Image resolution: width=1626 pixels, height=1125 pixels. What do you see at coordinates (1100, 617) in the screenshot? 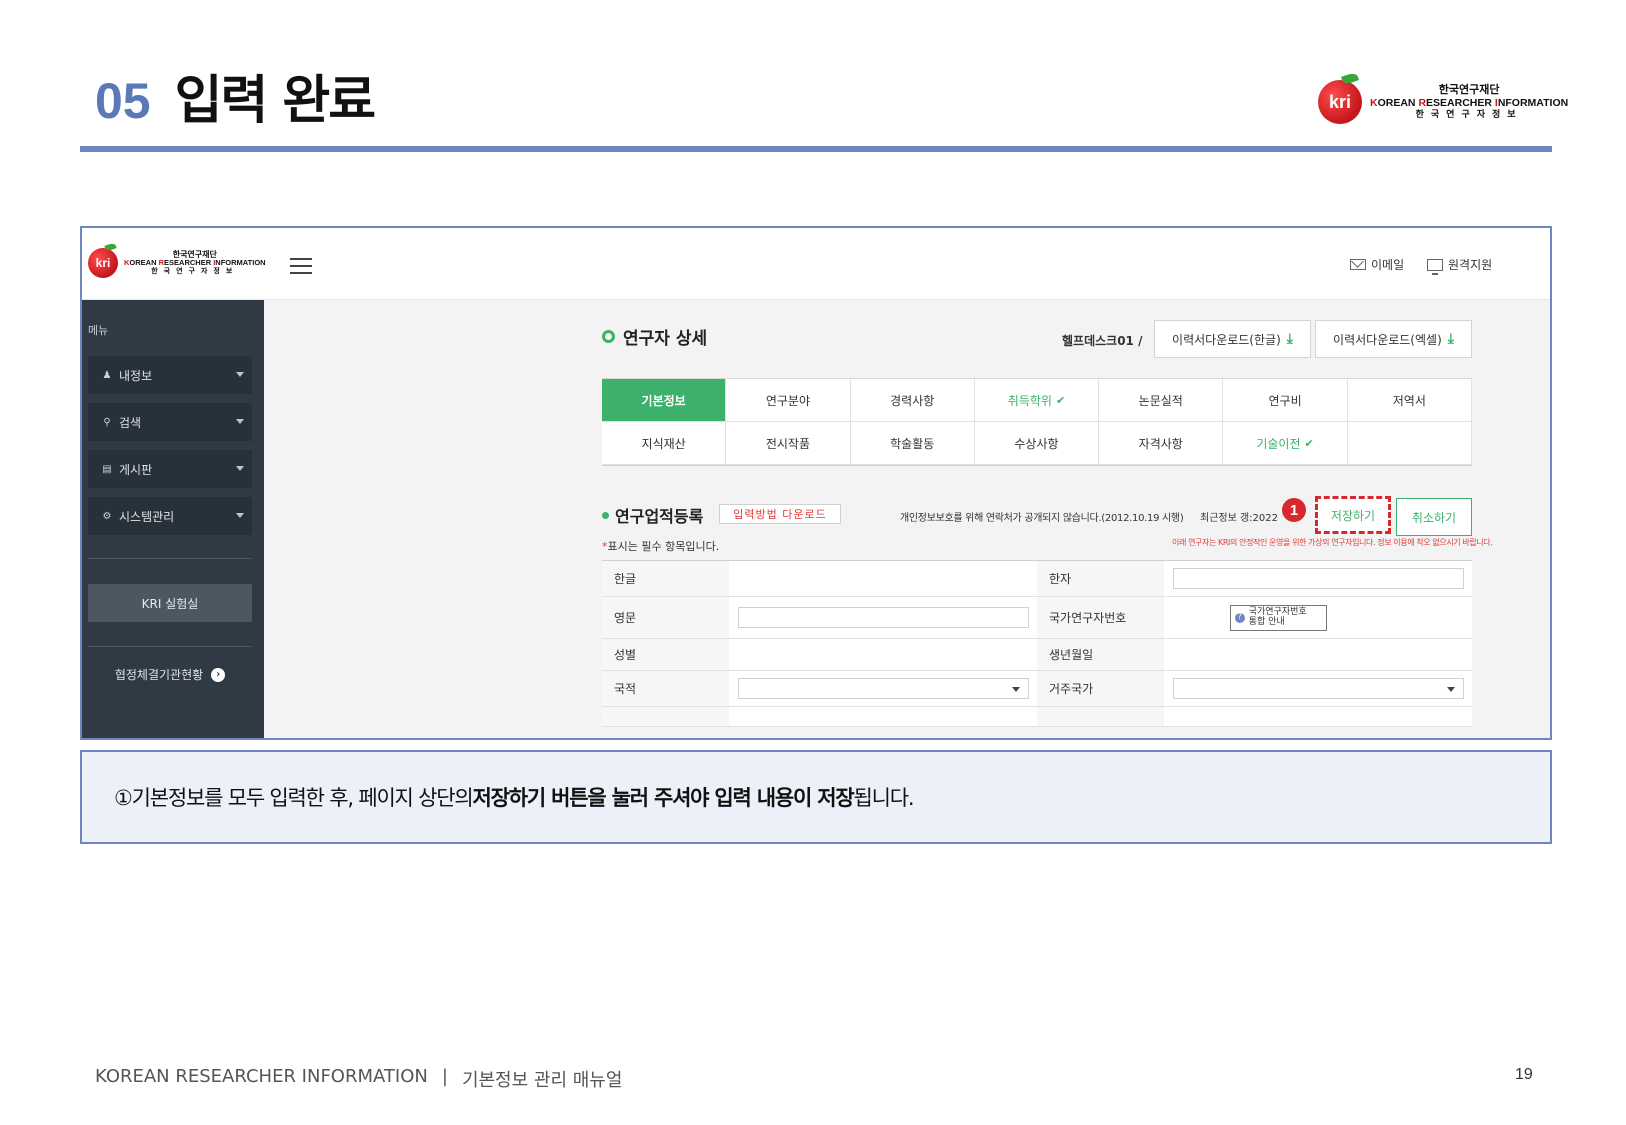
I see `national-researcher-id-label: 국가연구자번호` at bounding box center [1100, 617].